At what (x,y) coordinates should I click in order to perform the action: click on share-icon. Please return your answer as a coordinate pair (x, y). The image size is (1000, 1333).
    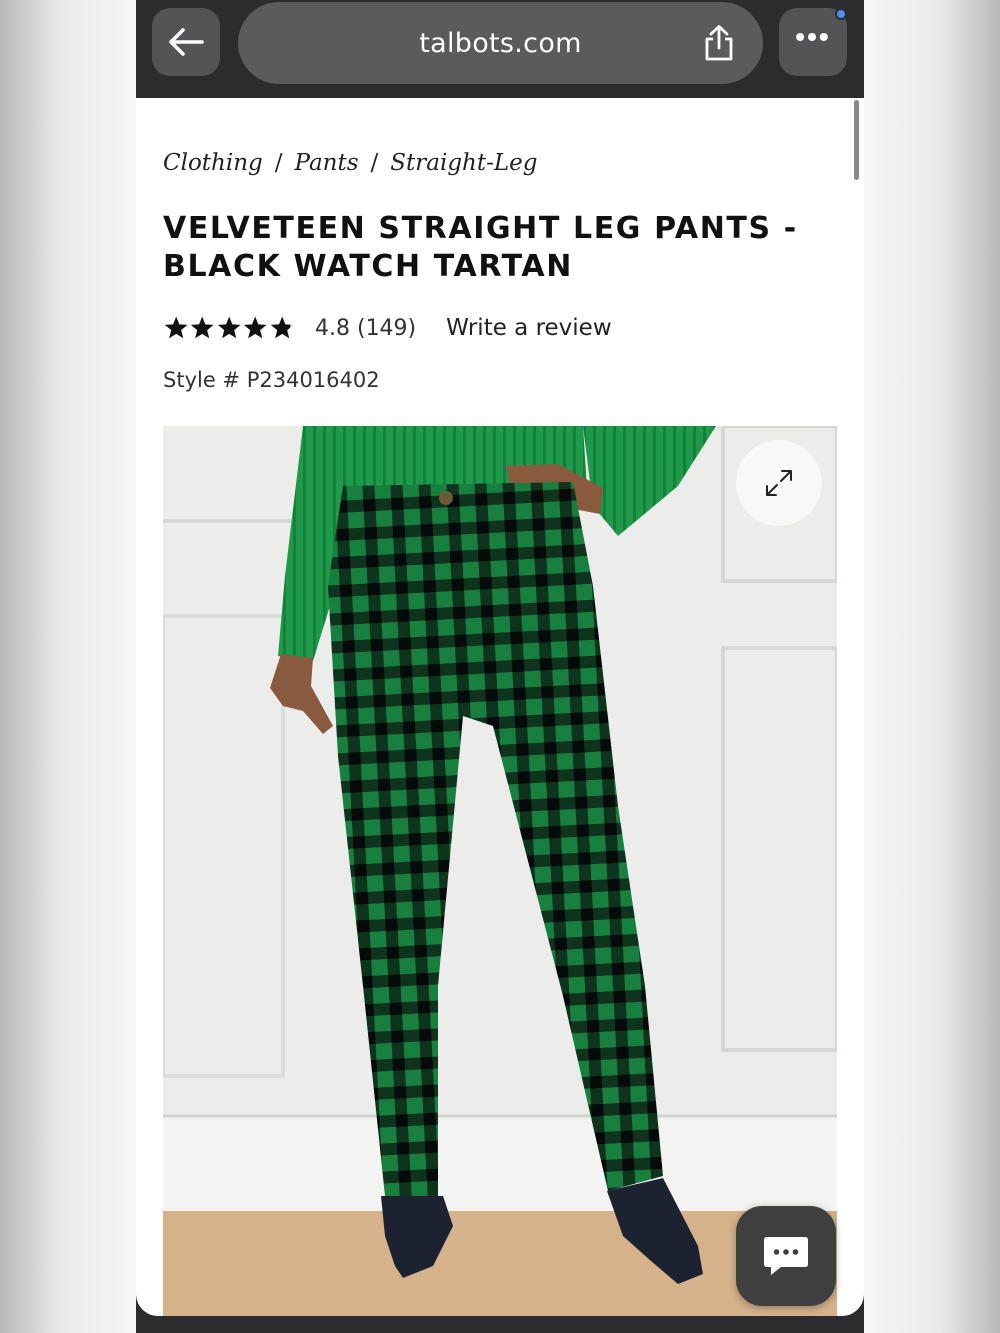
    Looking at the image, I should click on (719, 43).